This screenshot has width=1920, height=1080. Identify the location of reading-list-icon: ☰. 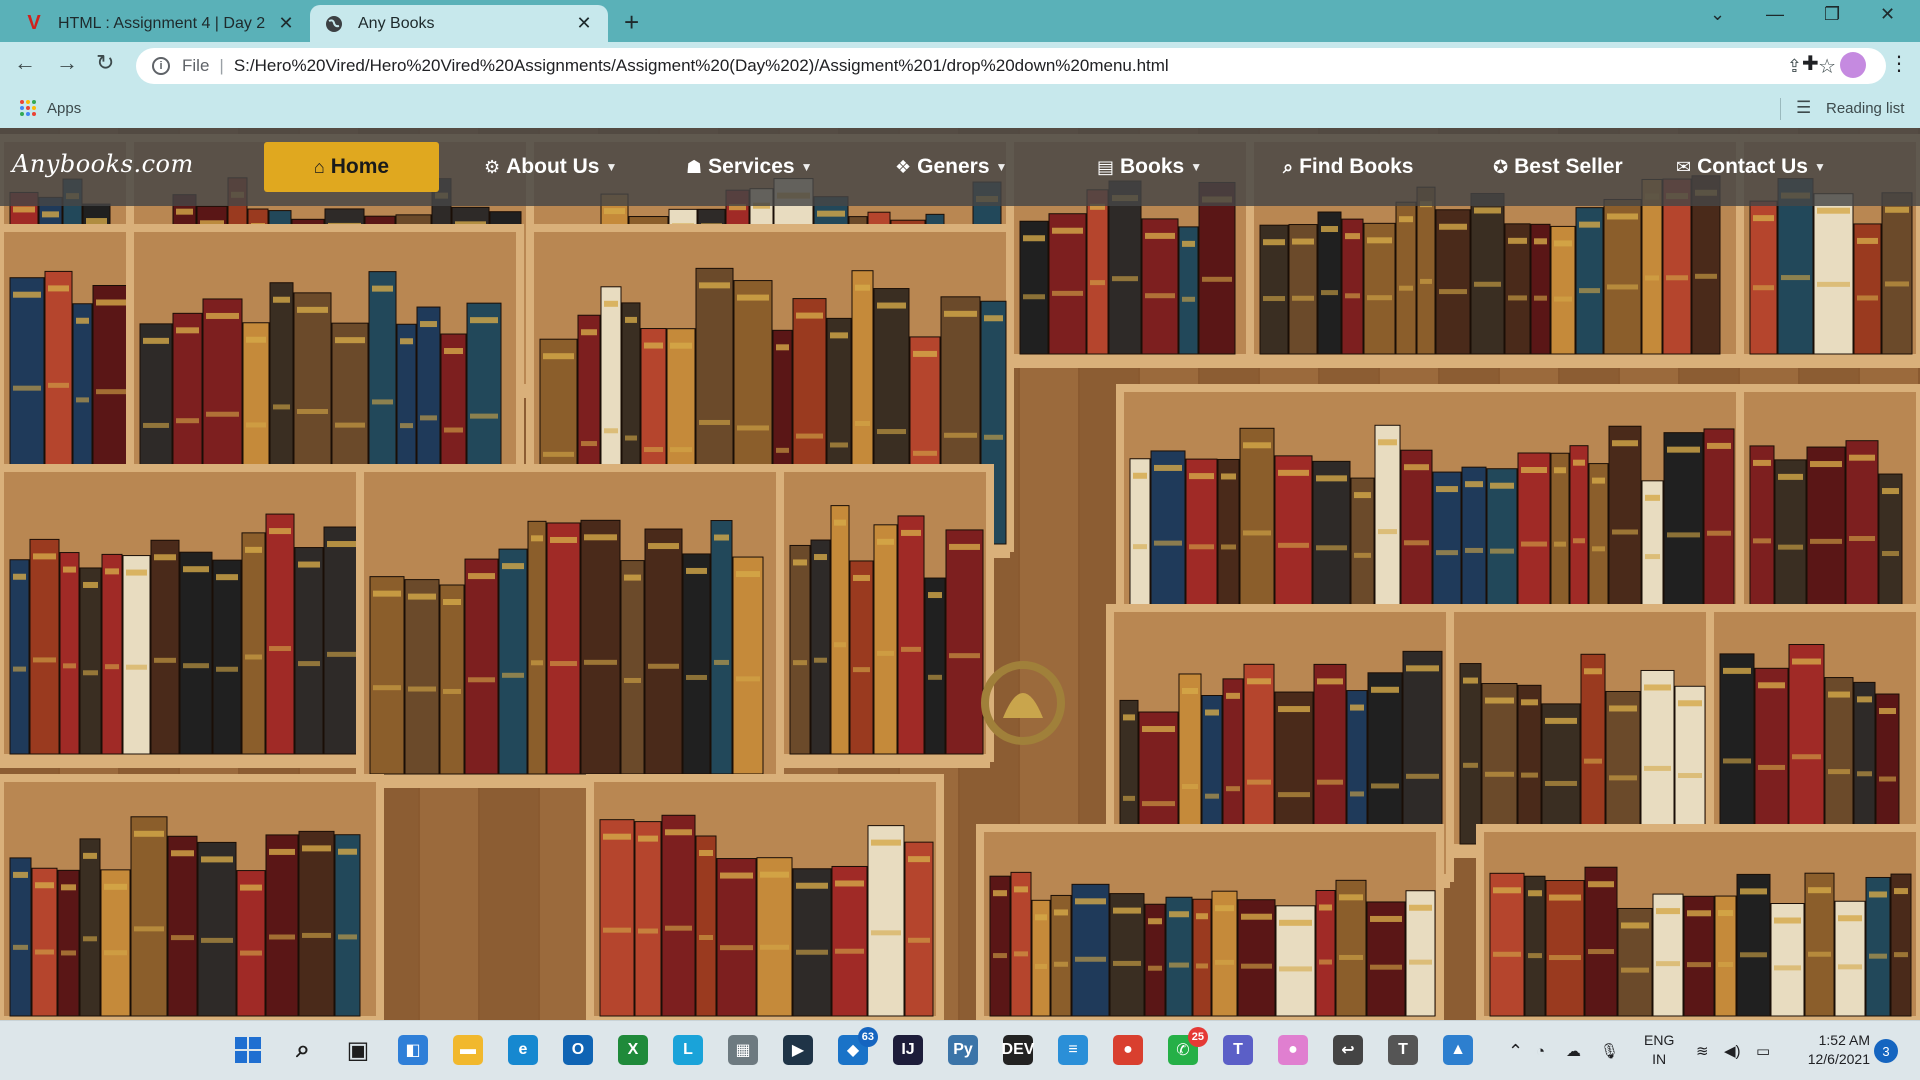
(1803, 108).